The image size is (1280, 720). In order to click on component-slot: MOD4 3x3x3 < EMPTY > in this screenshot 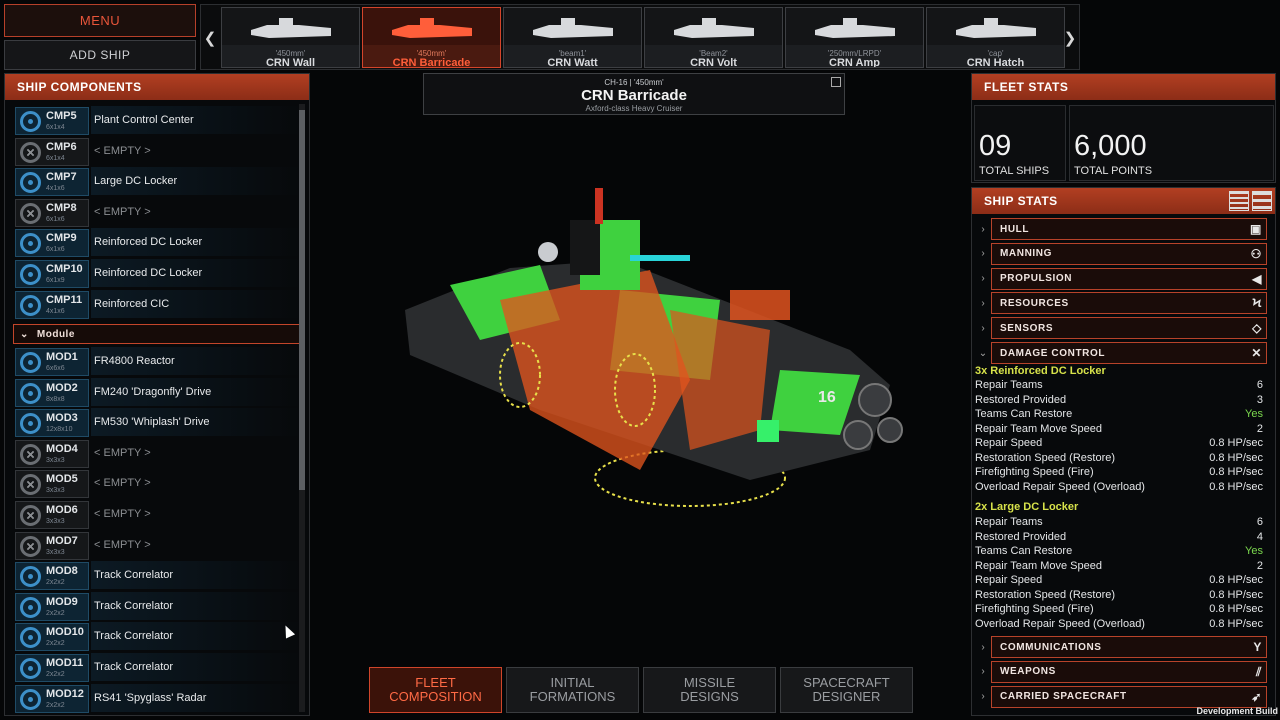, I will do `click(157, 453)`.